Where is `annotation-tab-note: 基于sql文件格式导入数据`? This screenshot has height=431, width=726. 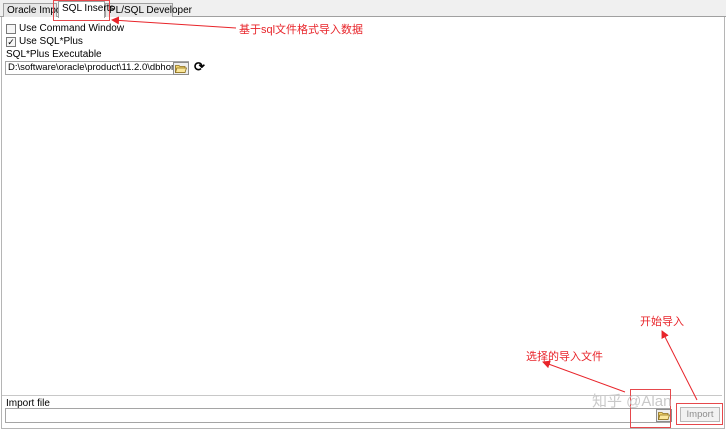
annotation-tab-note: 基于sql文件格式导入数据 is located at coordinates (301, 30).